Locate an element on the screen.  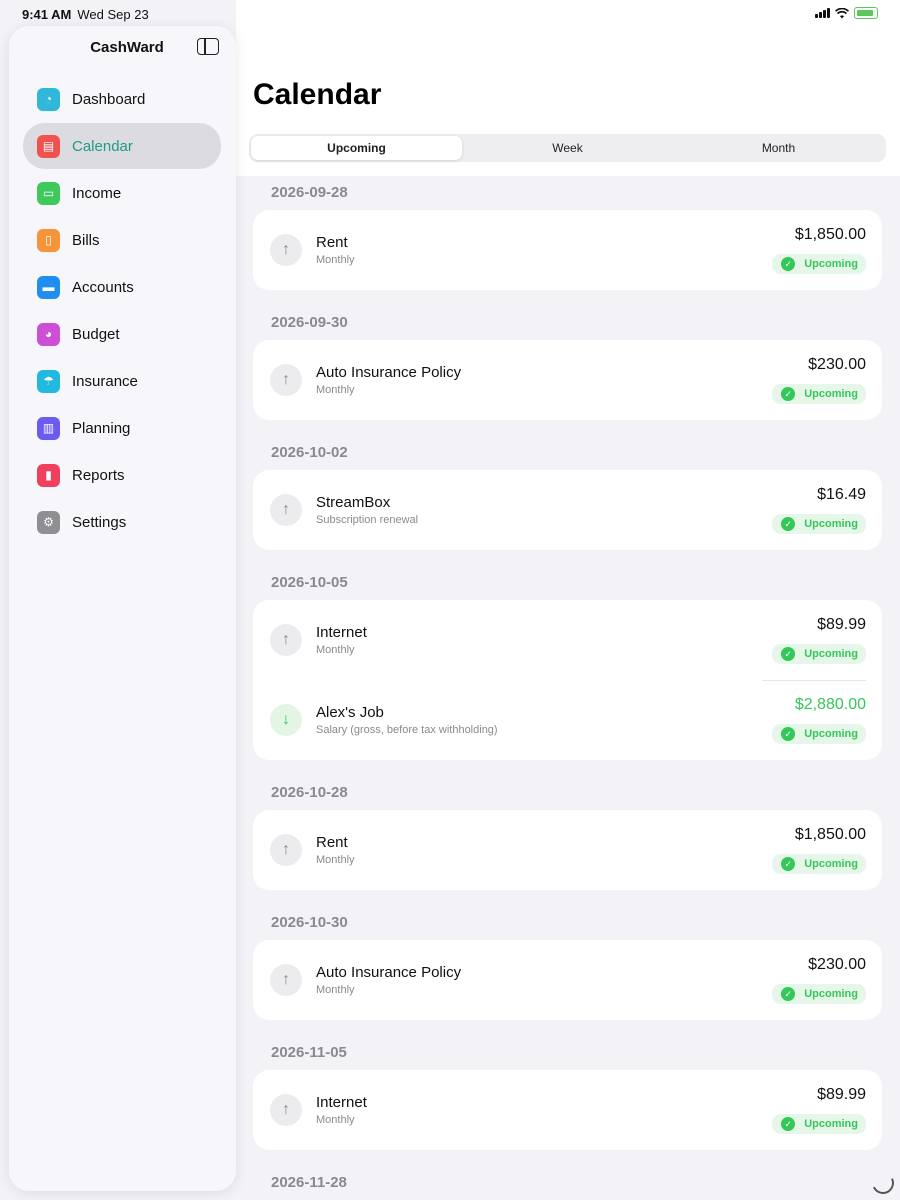
transaction-card: ↑ Internet Monthly $89.99 ✓ Upcoming is located at coordinates (567, 1110).